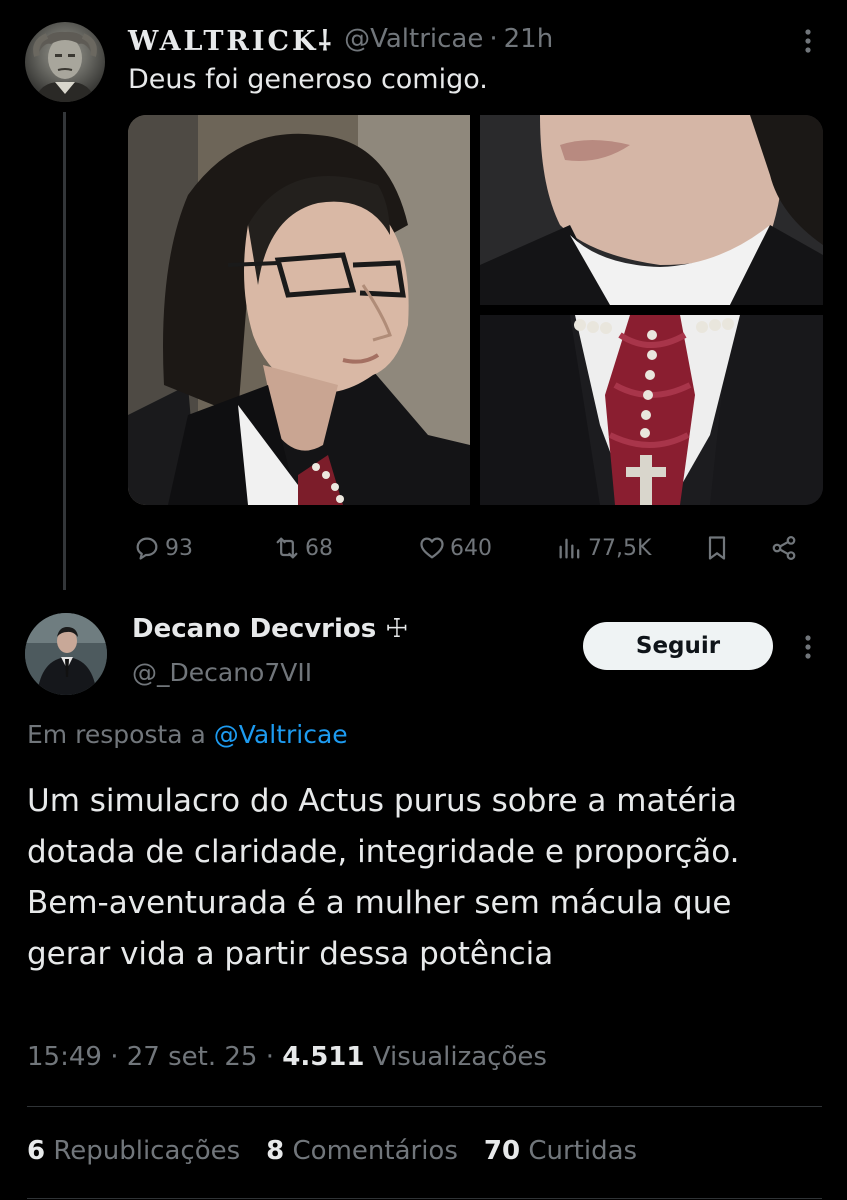 The image size is (847, 1200). I want to click on comments-label: Comentários, so click(375, 1151).